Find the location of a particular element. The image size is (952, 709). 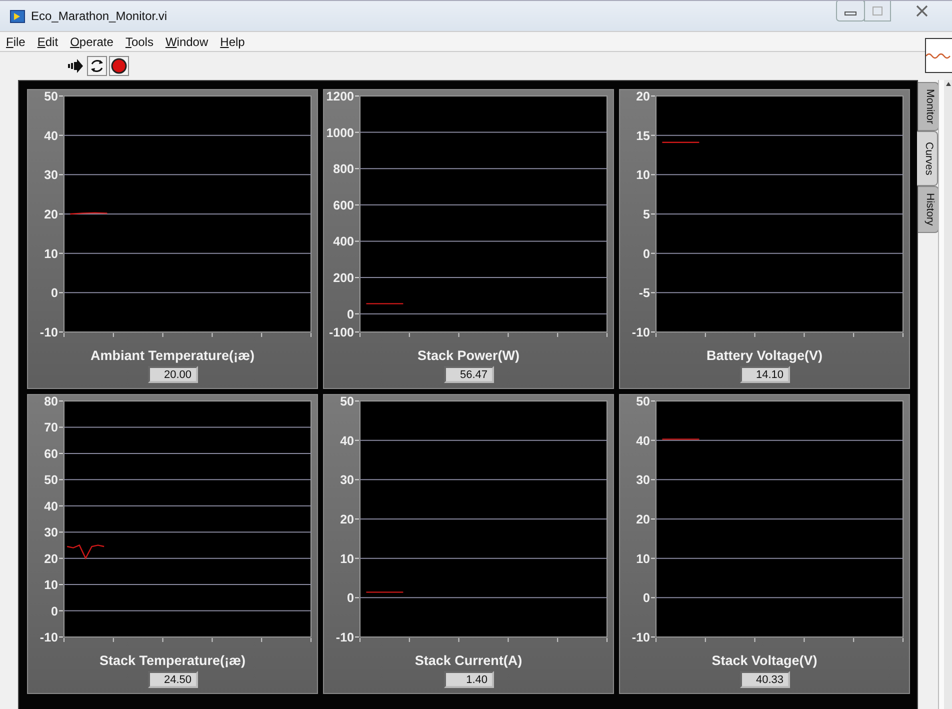

axis-tick-label: 1200 is located at coordinates (340, 97).